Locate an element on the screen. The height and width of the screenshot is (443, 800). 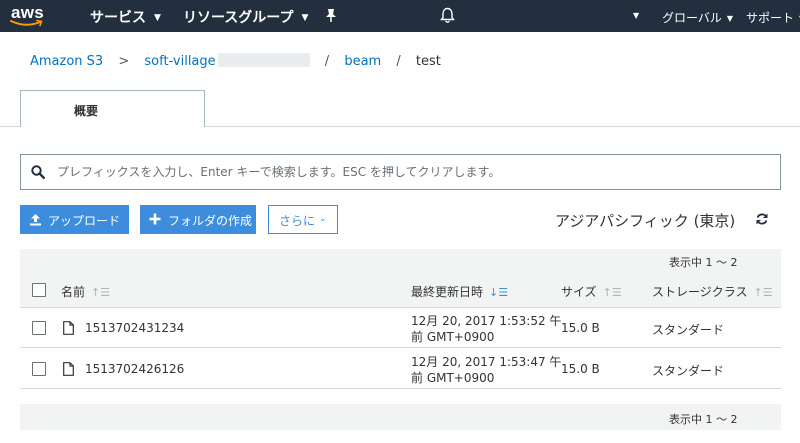
column-header-name-label: 名前 is located at coordinates (73, 292).